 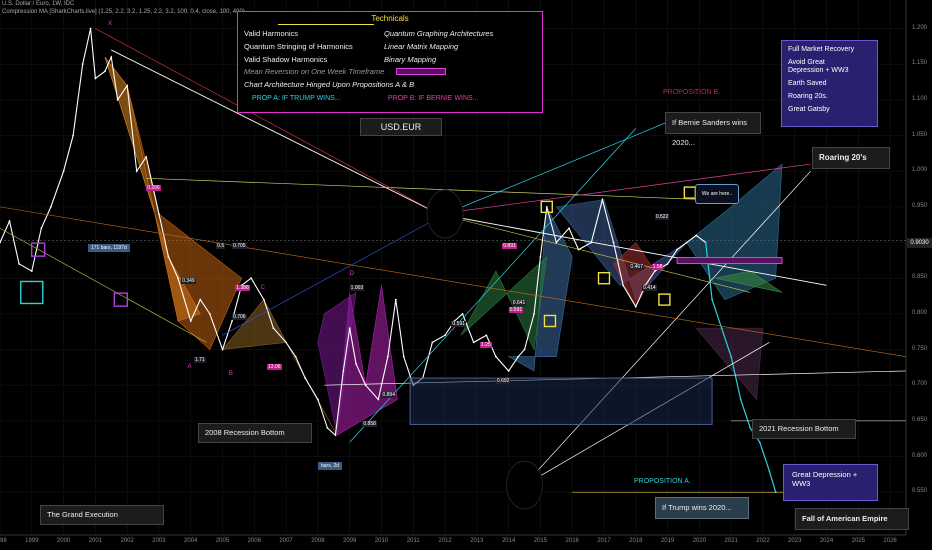 What do you see at coordinates (540, 541) in the screenshot?
I see `x-tick-label: 2015` at bounding box center [540, 541].